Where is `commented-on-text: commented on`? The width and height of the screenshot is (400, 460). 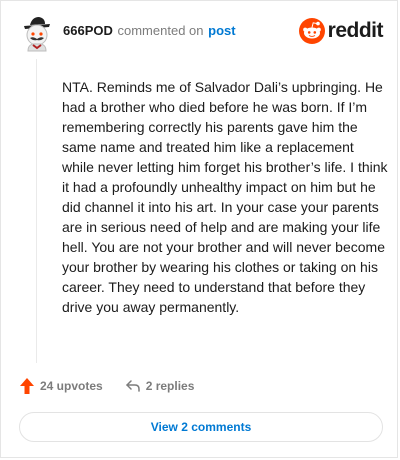
commented-on-text: commented on is located at coordinates (160, 30).